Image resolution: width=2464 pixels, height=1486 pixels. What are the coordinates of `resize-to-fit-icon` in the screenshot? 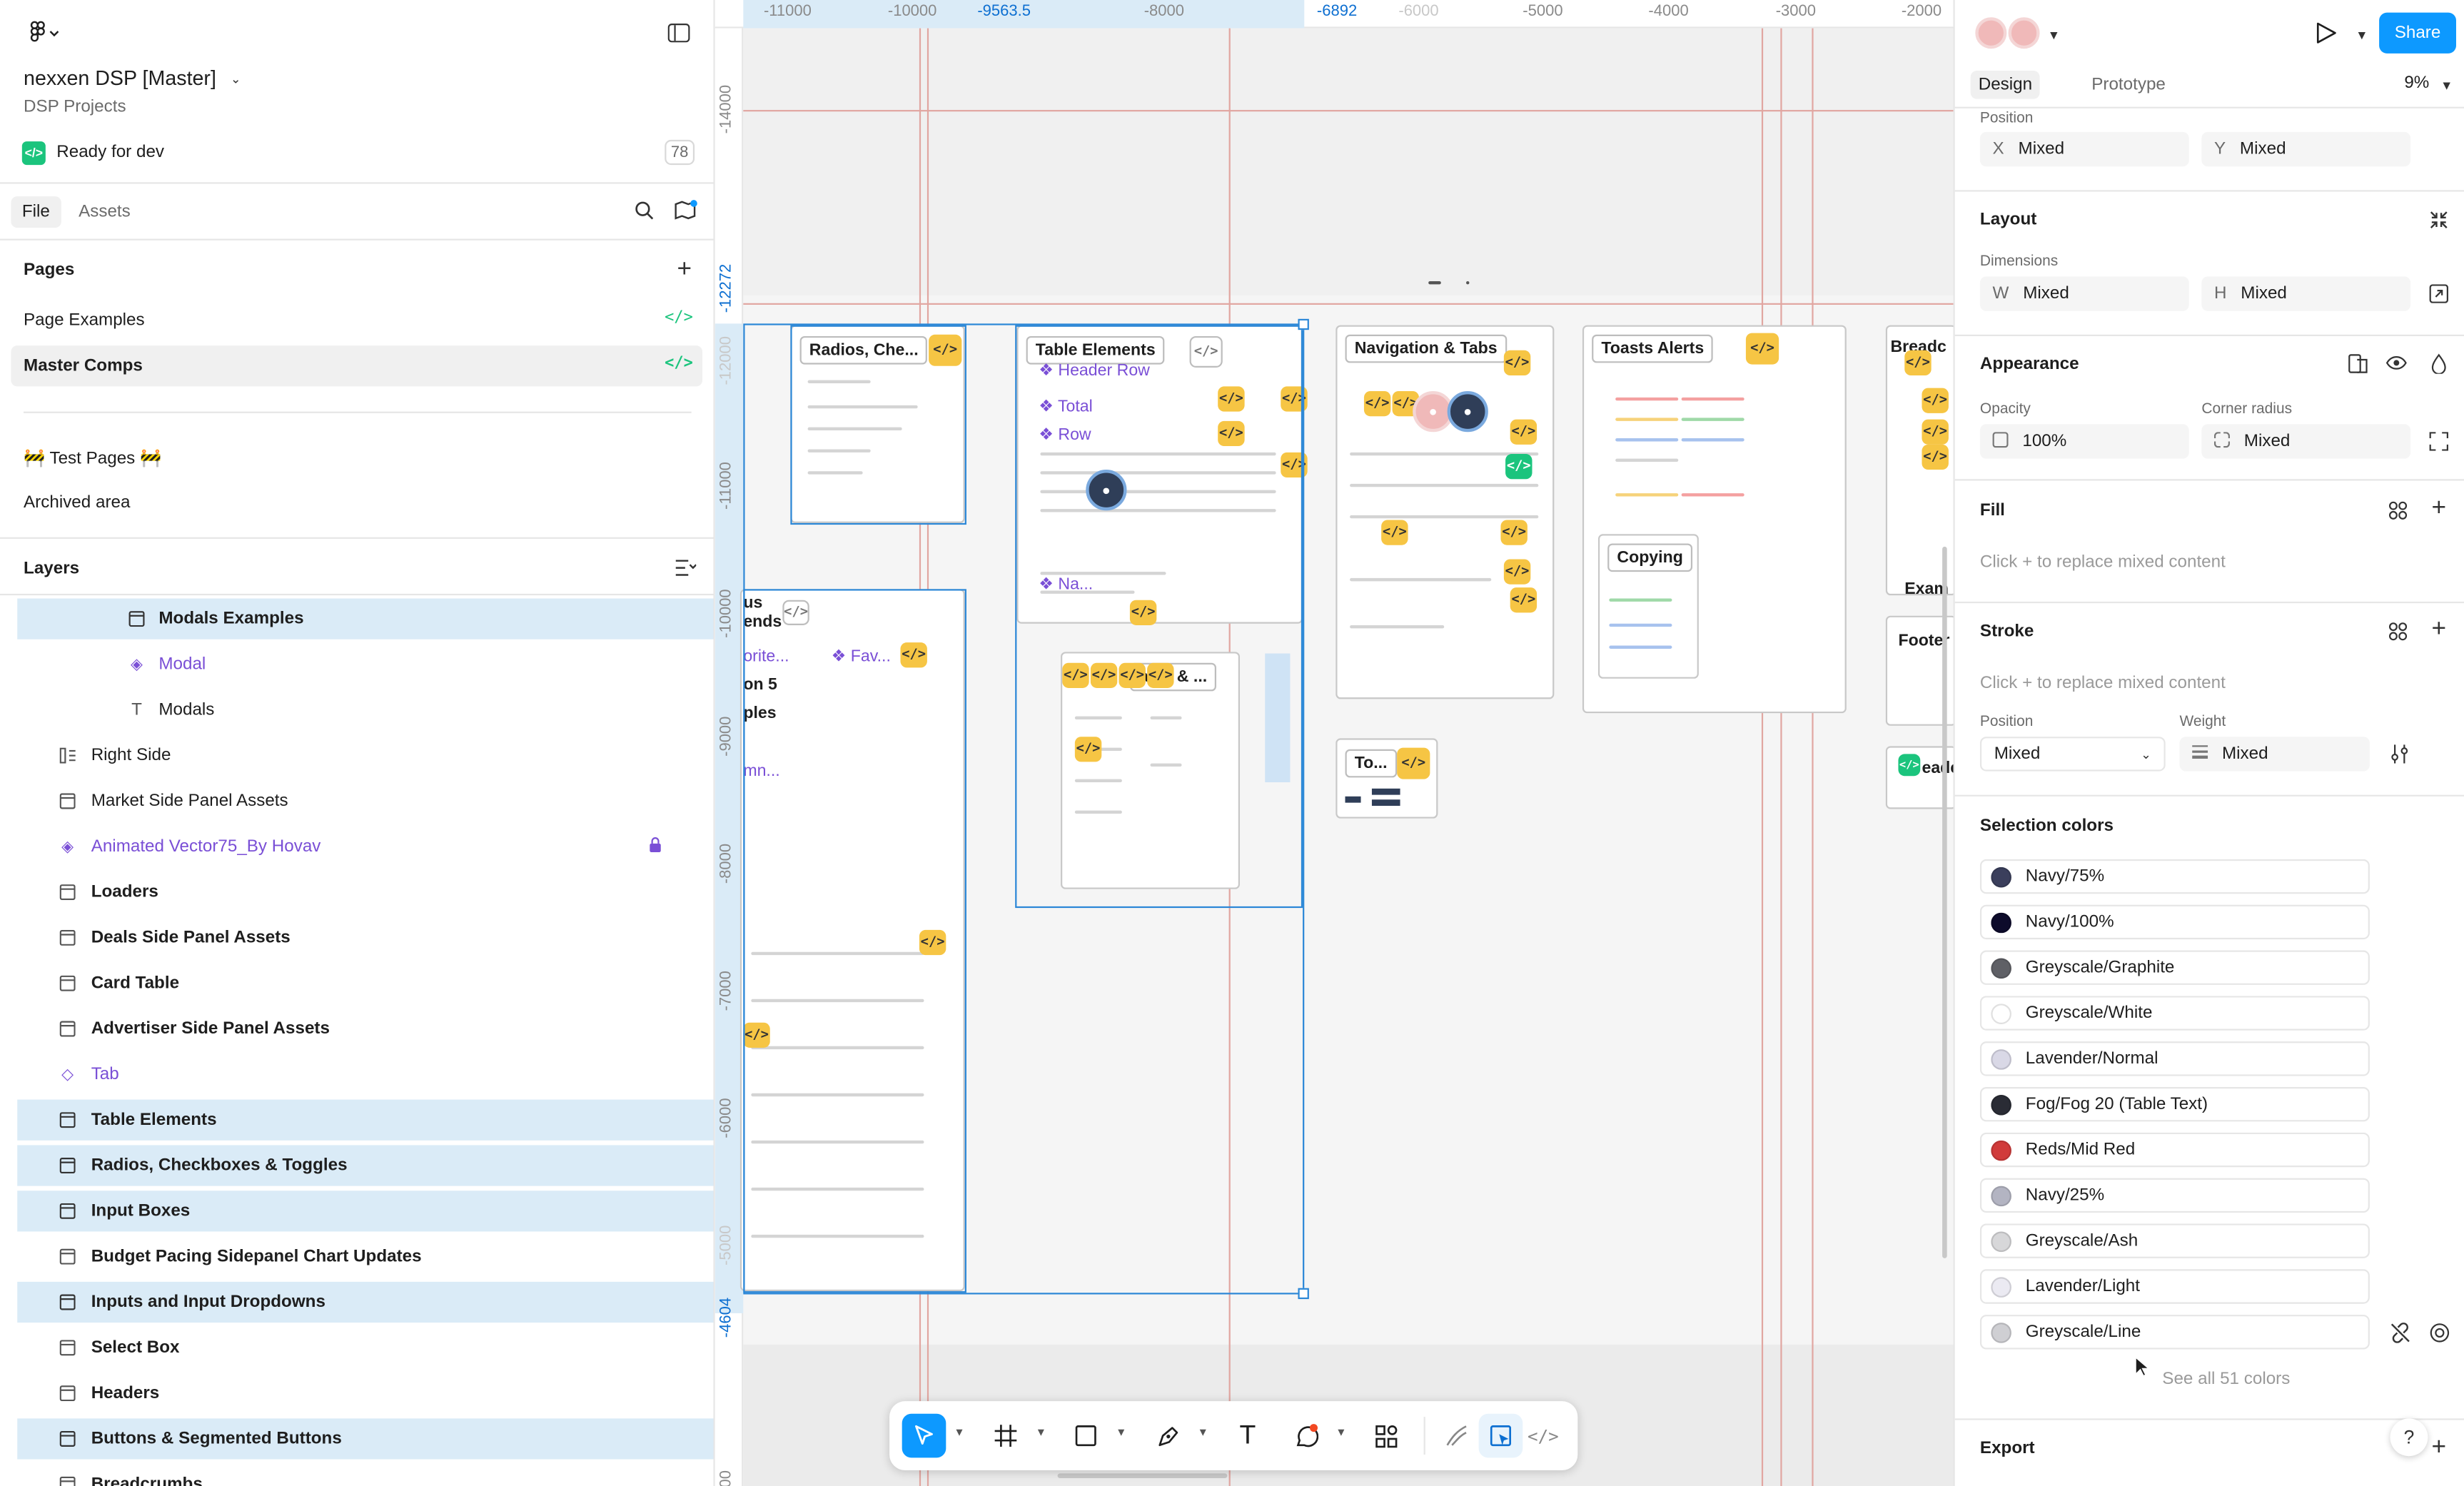 It's located at (2439, 294).